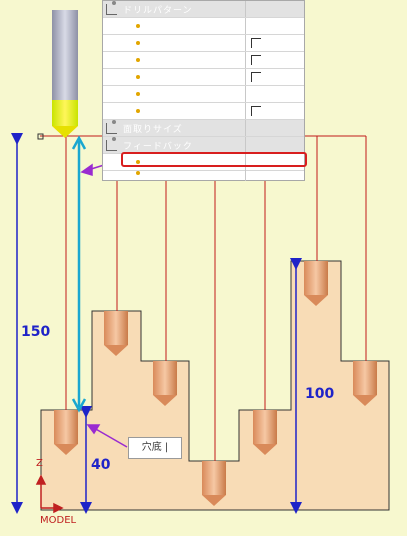  Describe the element at coordinates (36, 332) in the screenshot. I see `dimension-150-label: 150` at that location.